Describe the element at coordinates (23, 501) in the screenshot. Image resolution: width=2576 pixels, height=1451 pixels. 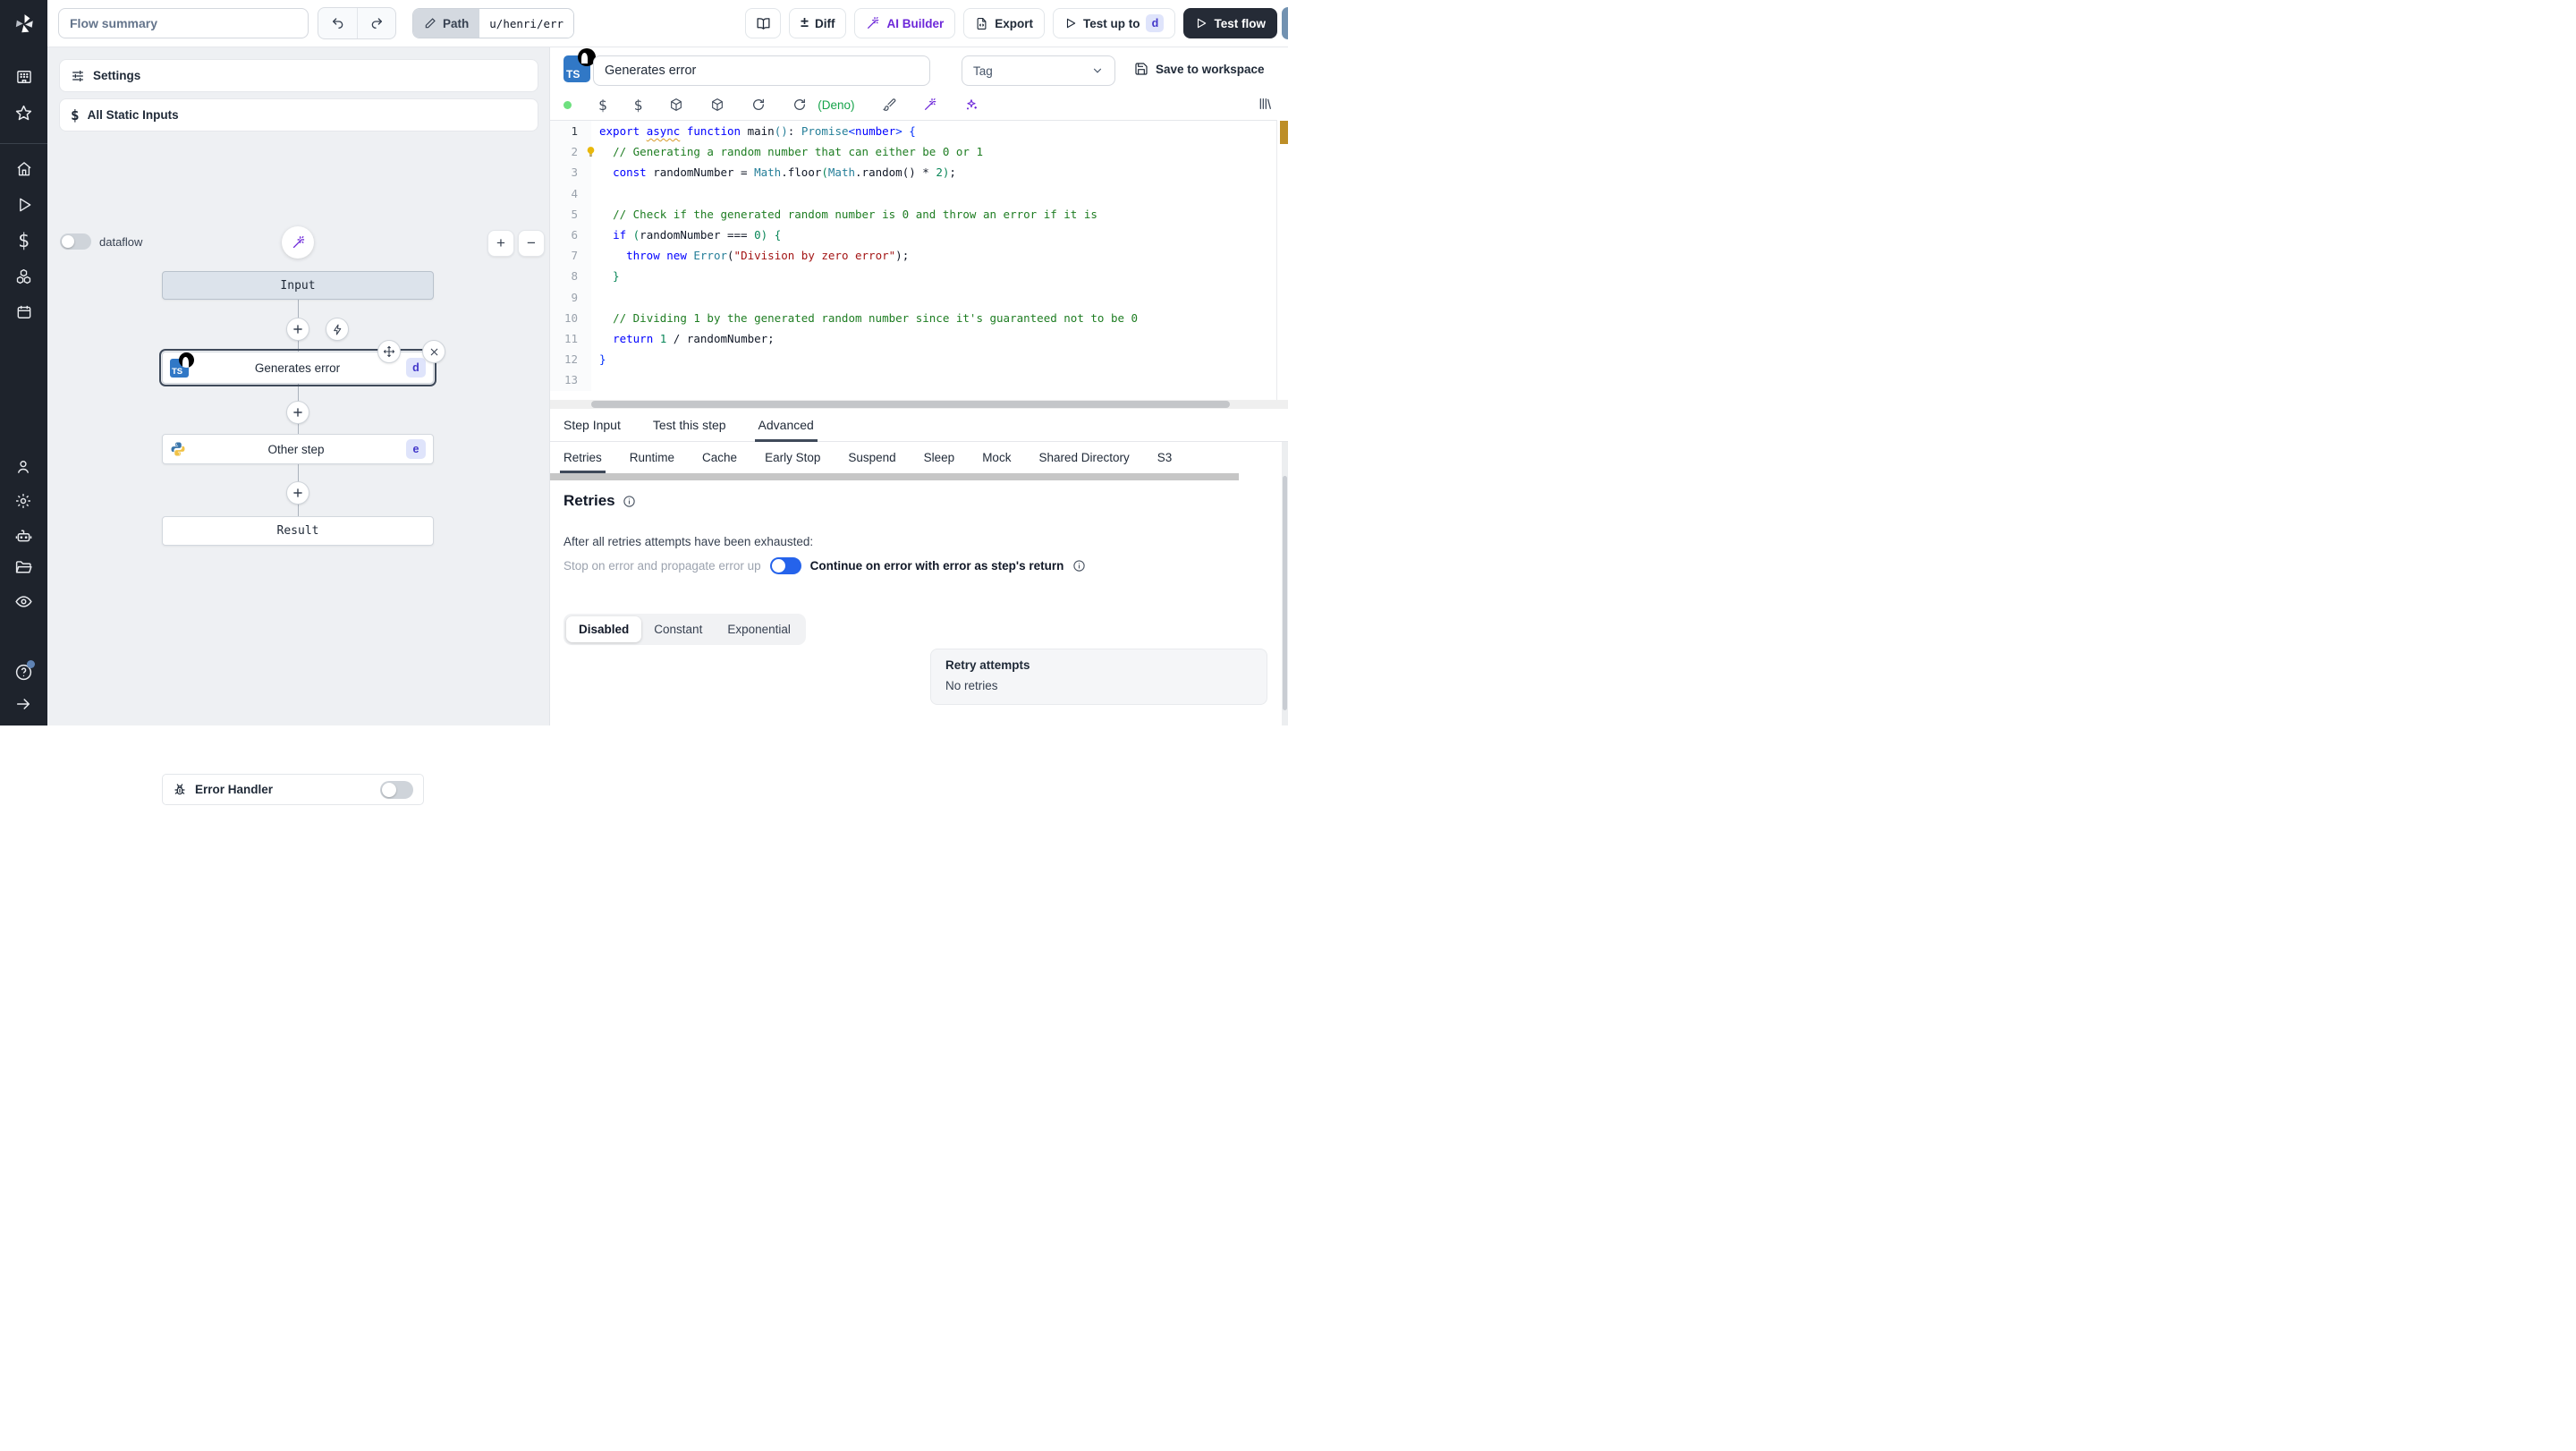
I see `settings-gear-icon` at that location.